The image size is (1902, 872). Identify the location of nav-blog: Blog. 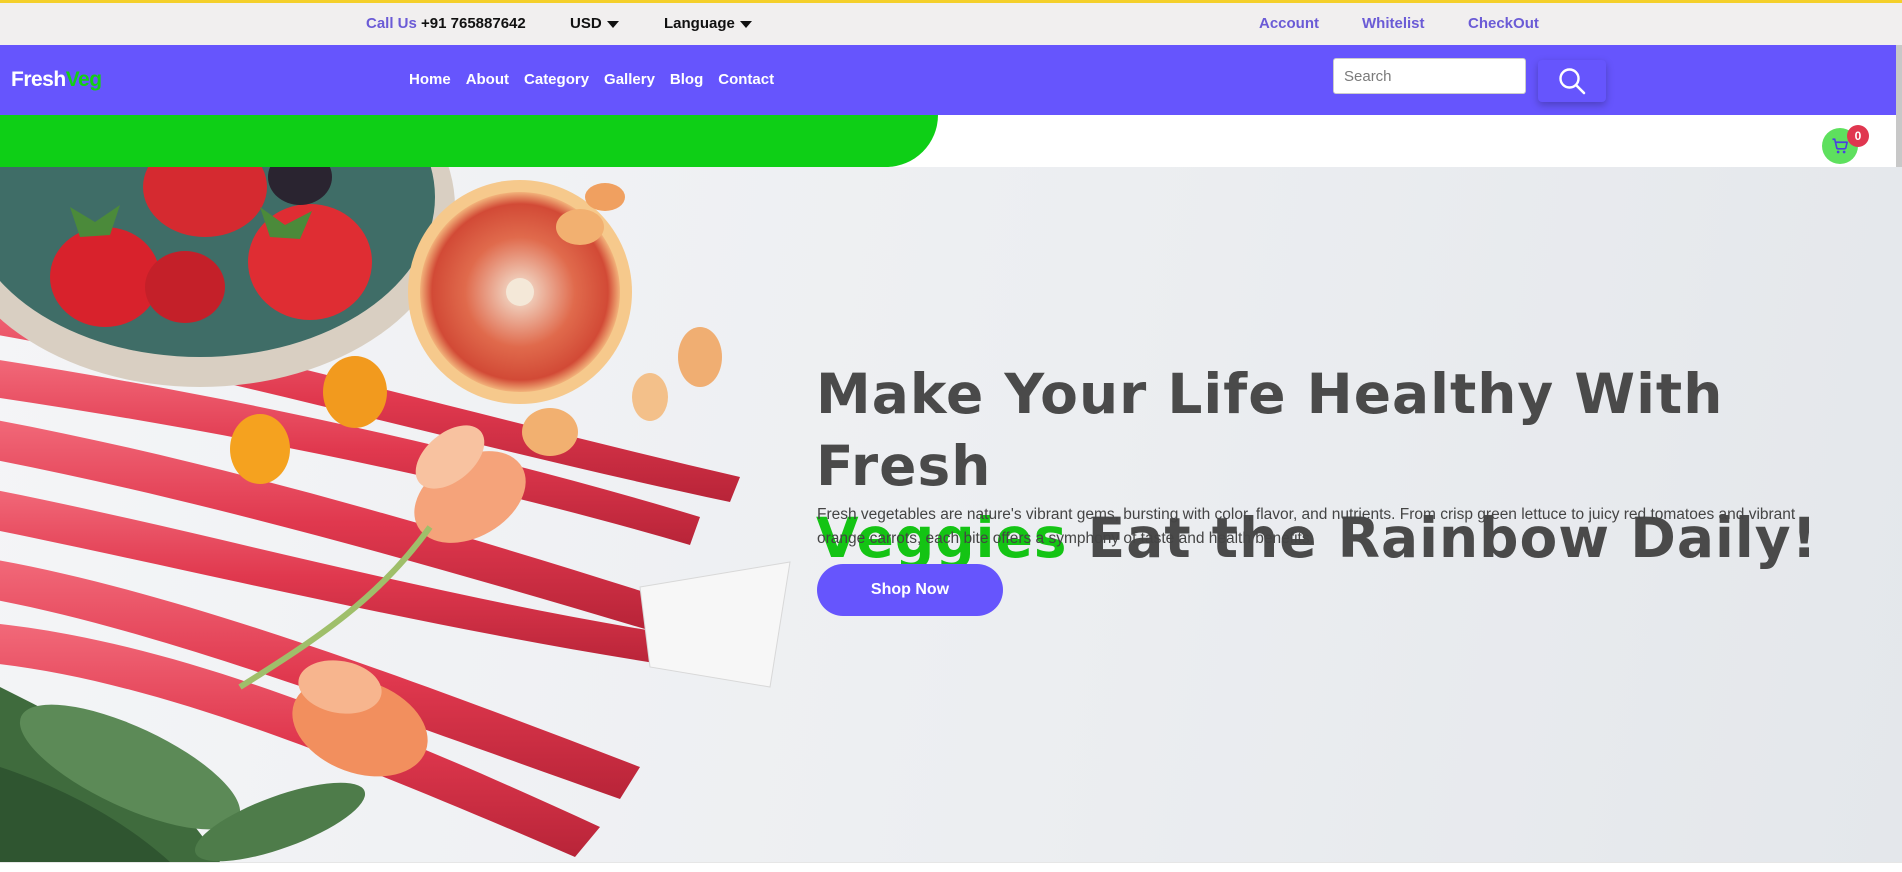
(686, 79).